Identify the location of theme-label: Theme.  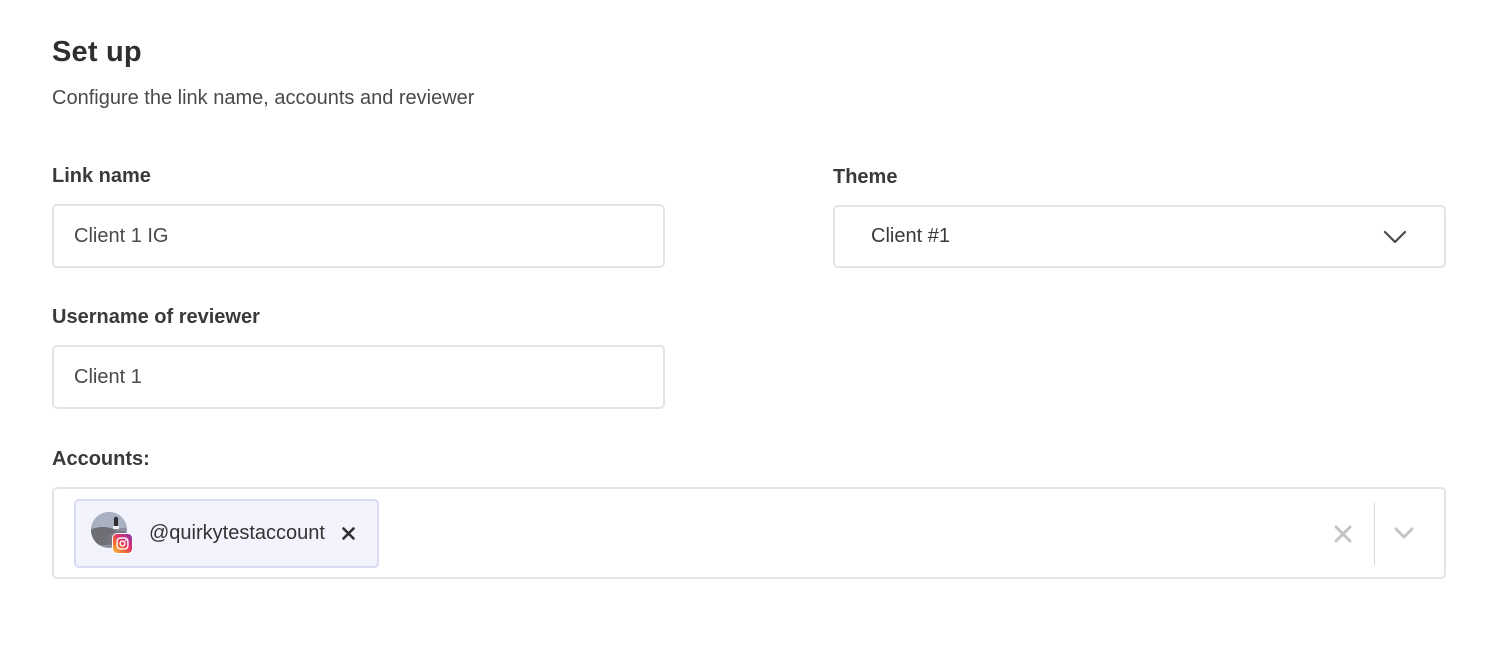
(865, 177).